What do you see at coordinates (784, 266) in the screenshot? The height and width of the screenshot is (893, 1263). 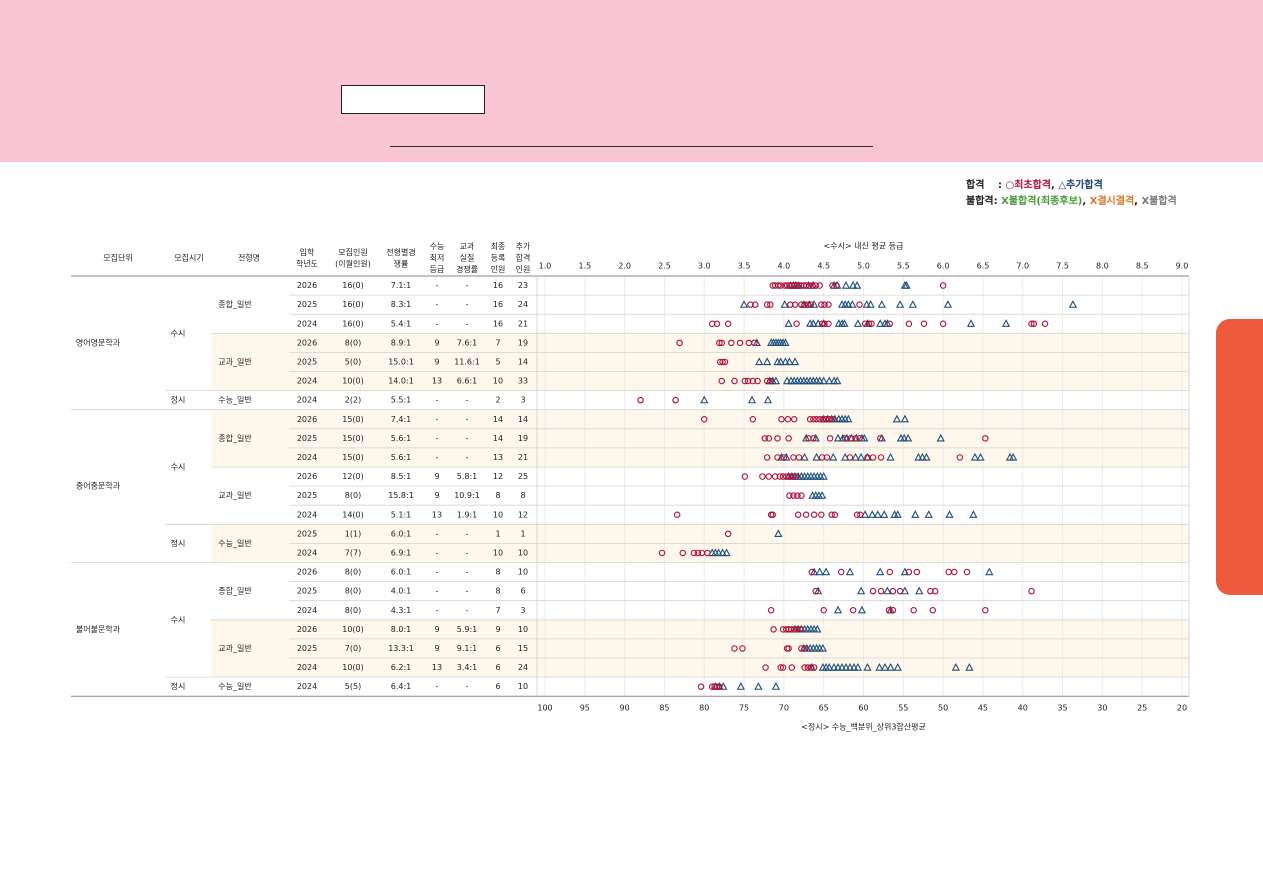 I see `top-tick-6: 4.0` at bounding box center [784, 266].